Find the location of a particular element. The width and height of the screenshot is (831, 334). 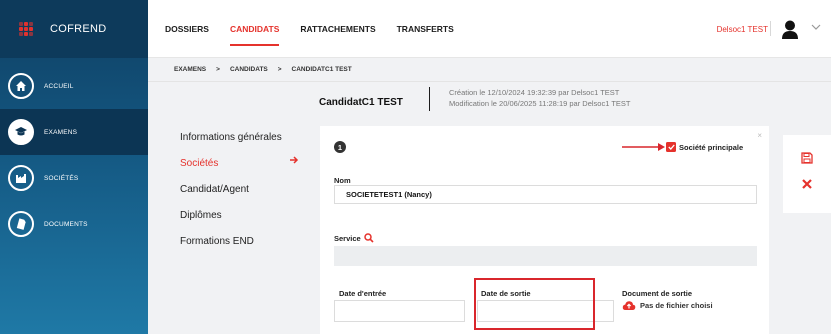

user-separator is located at coordinates (770, 28).